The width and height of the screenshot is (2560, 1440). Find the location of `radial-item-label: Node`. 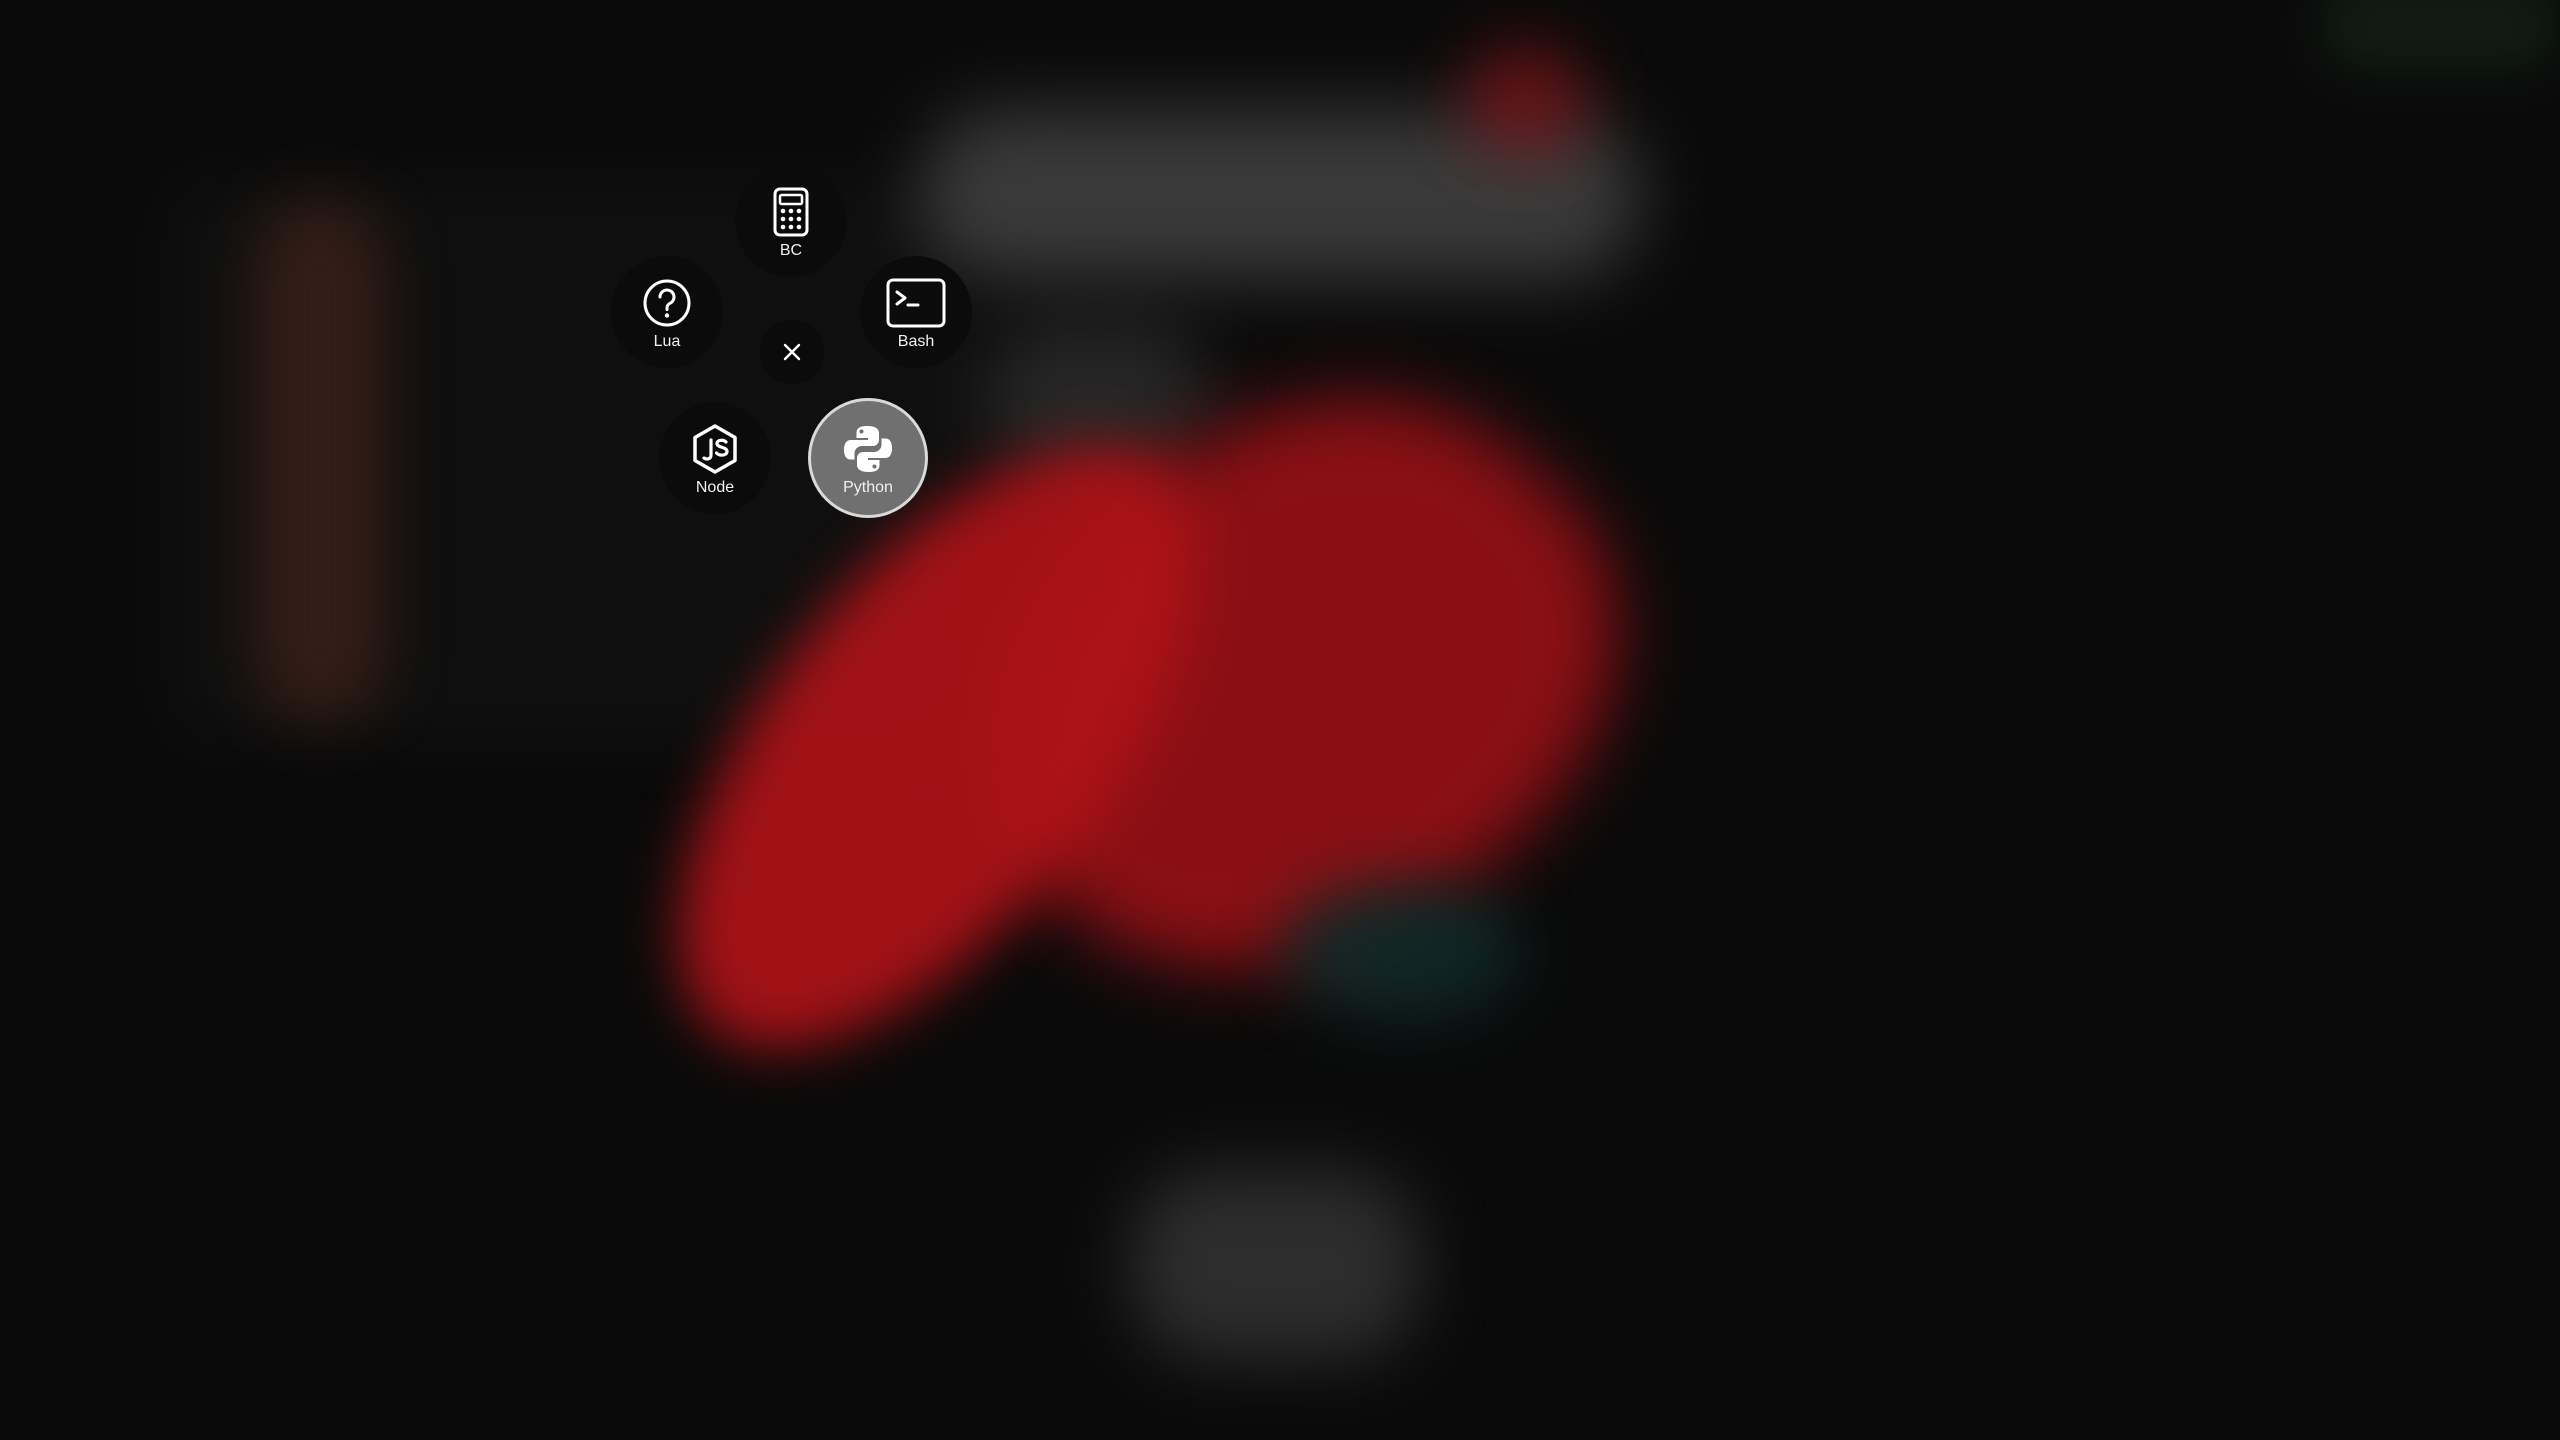

radial-item-label: Node is located at coordinates (715, 487).